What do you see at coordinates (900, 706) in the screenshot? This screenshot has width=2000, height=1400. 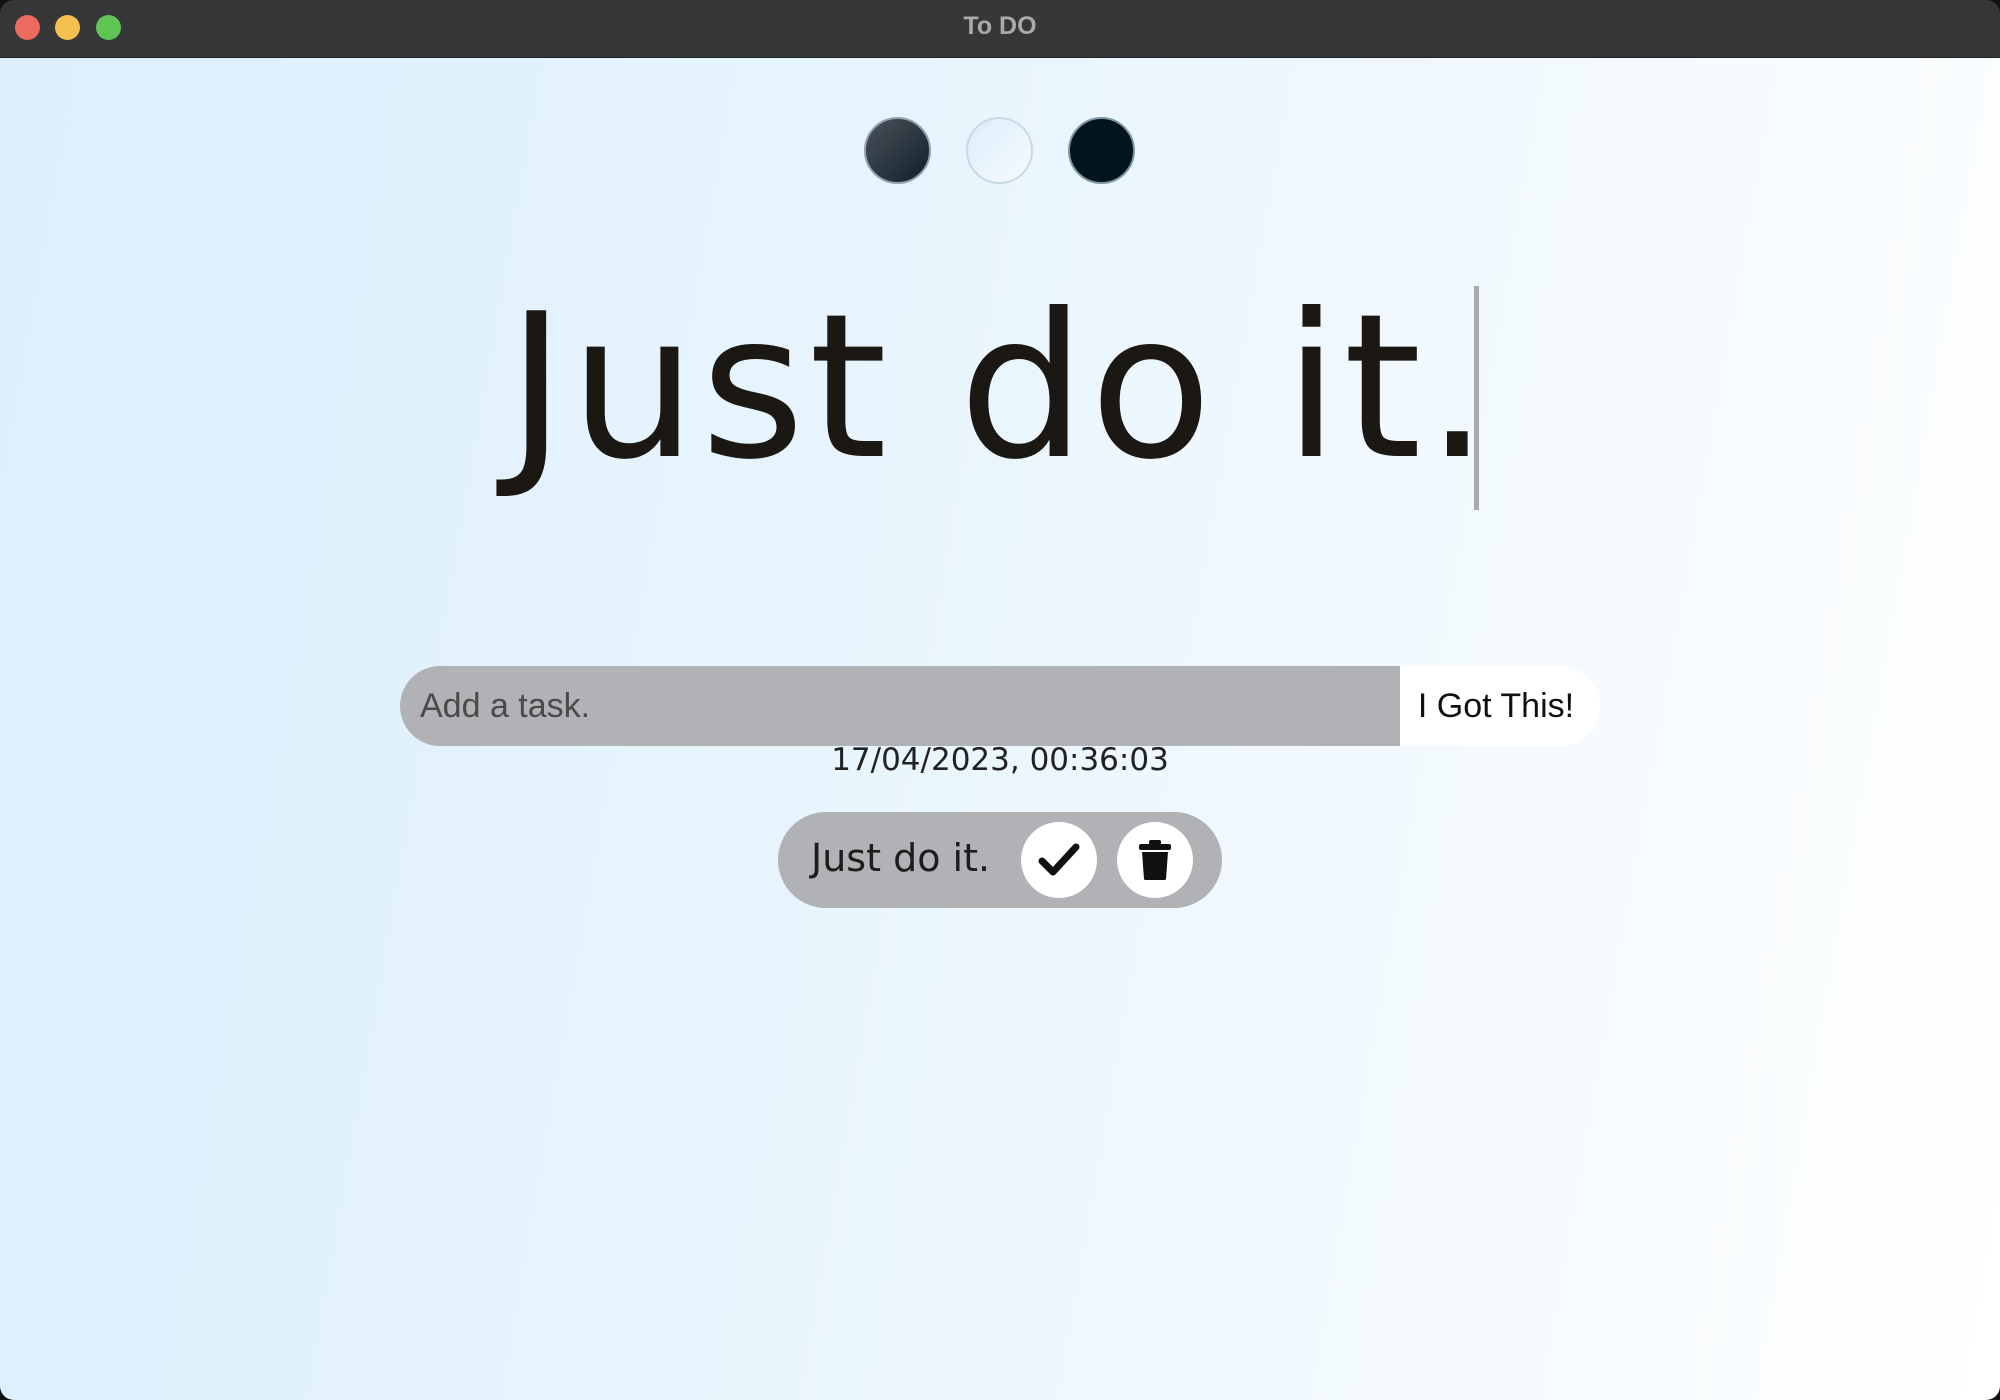 I see `task-input` at bounding box center [900, 706].